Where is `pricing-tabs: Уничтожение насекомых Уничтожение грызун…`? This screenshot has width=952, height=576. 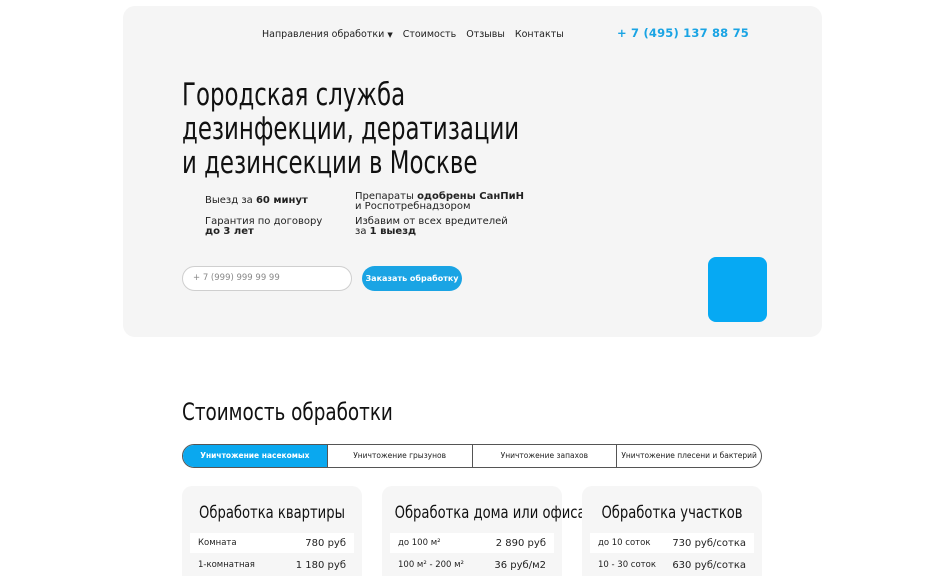 pricing-tabs: Уничтожение насекомых Уничтожение грызун… is located at coordinates (472, 456).